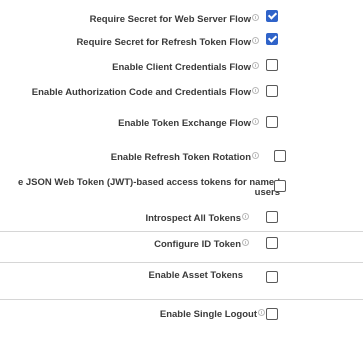  What do you see at coordinates (163, 42) in the screenshot?
I see `setting-label-text: Require Secret for Refresh Token Flow` at bounding box center [163, 42].